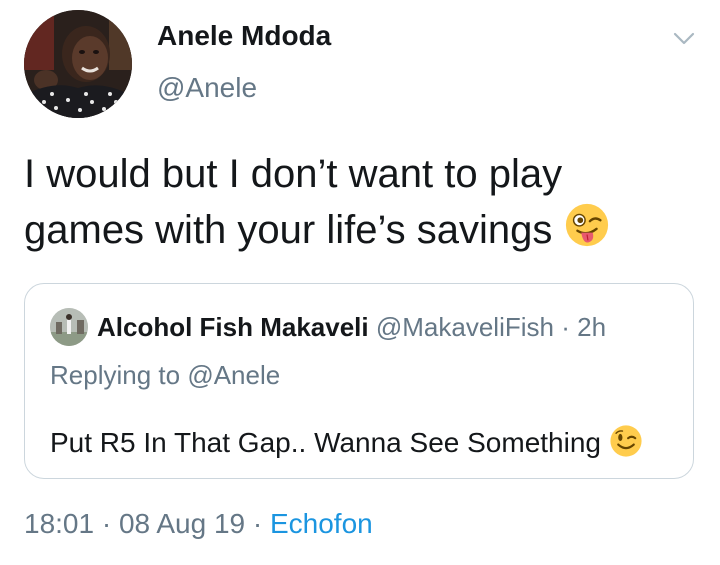  What do you see at coordinates (293, 174) in the screenshot?
I see `tweet-text-line-1: I would but I don’t want to play` at bounding box center [293, 174].